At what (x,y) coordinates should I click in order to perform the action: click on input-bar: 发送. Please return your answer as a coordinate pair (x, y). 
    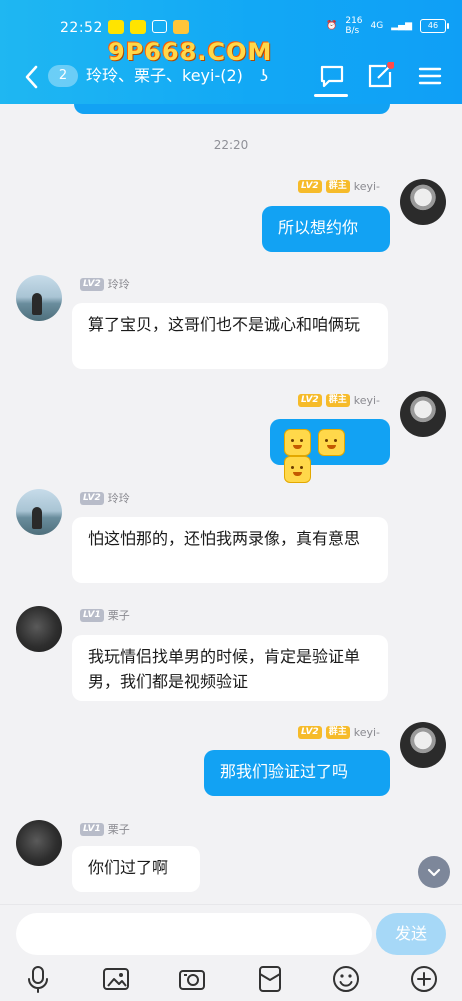
    Looking at the image, I should click on (231, 952).